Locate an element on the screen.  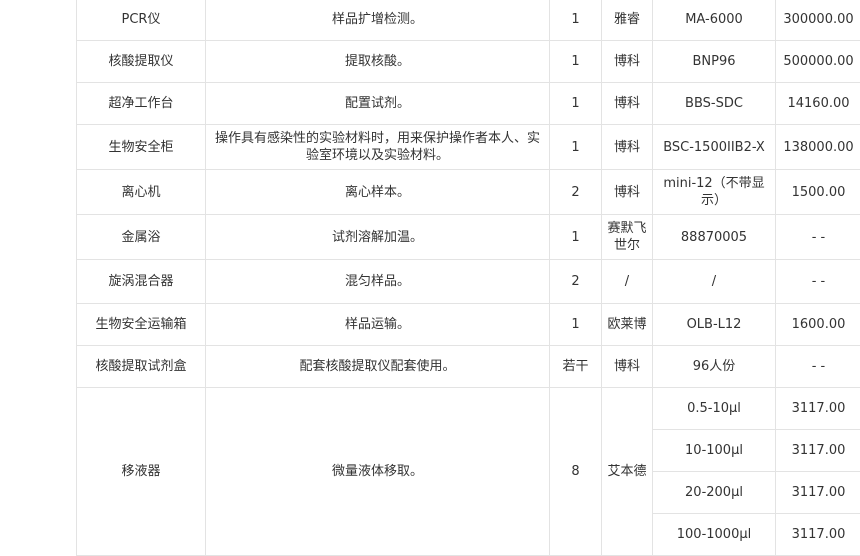
table-row: 金属浴 试剂溶解加温。 1 赛默飞世尔 88870005 - - is located at coordinates (468, 237).